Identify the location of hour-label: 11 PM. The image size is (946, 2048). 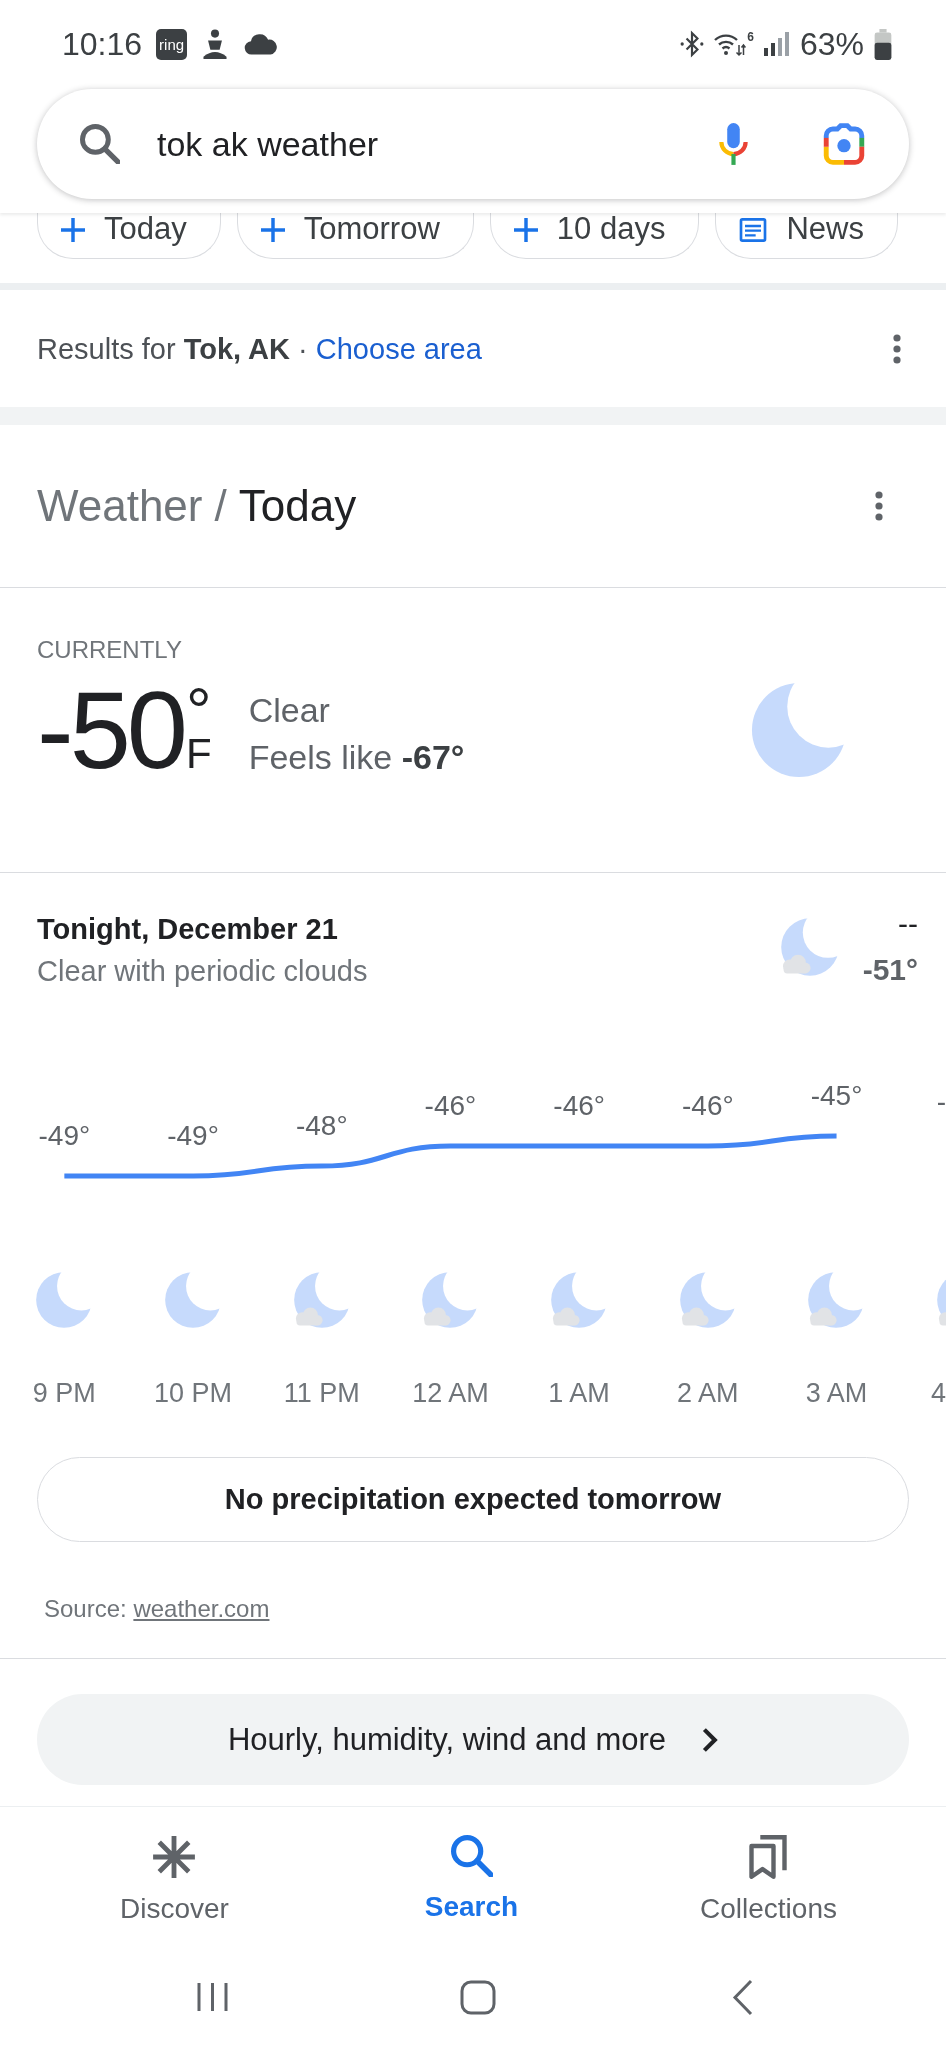
(321, 1393).